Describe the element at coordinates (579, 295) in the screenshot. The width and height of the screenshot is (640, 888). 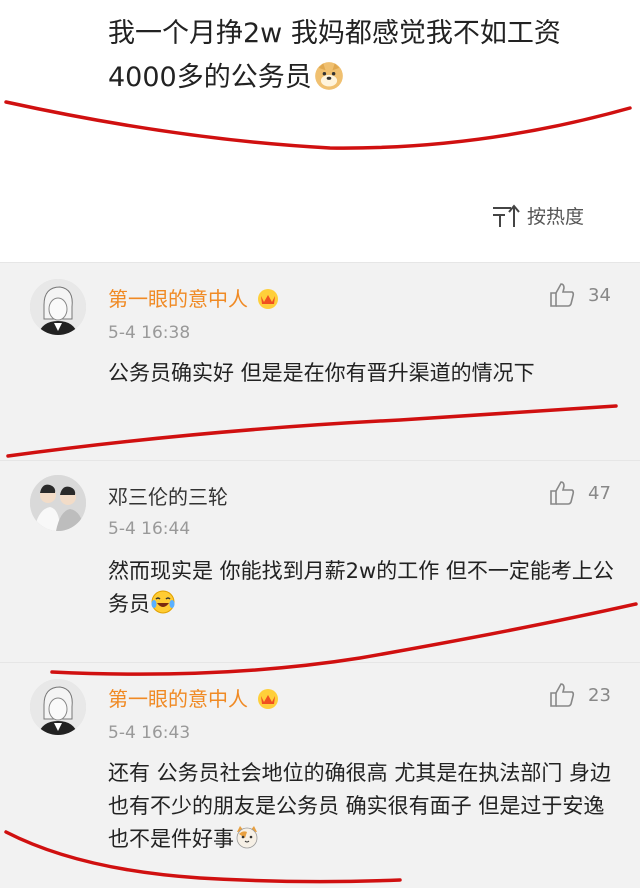
I see `like-button: 34` at that location.